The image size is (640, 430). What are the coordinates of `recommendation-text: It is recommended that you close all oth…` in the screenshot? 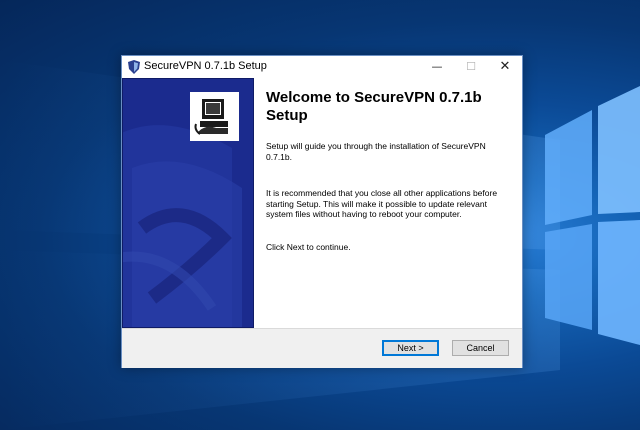 It's located at (382, 203).